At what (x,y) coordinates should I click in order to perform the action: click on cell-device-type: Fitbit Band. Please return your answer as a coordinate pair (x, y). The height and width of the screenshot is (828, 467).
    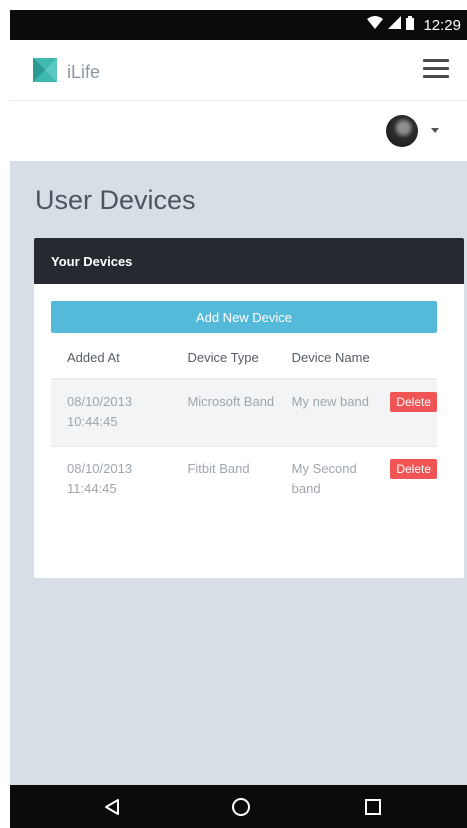
    Looking at the image, I should click on (223, 479).